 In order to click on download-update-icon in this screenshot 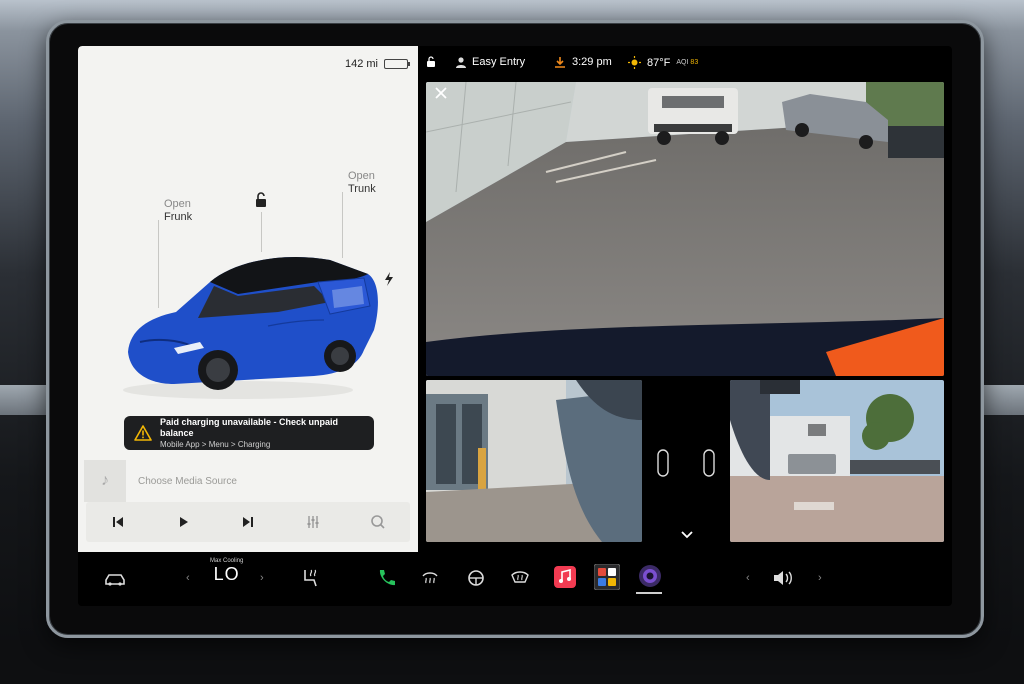, I will do `click(560, 62)`.